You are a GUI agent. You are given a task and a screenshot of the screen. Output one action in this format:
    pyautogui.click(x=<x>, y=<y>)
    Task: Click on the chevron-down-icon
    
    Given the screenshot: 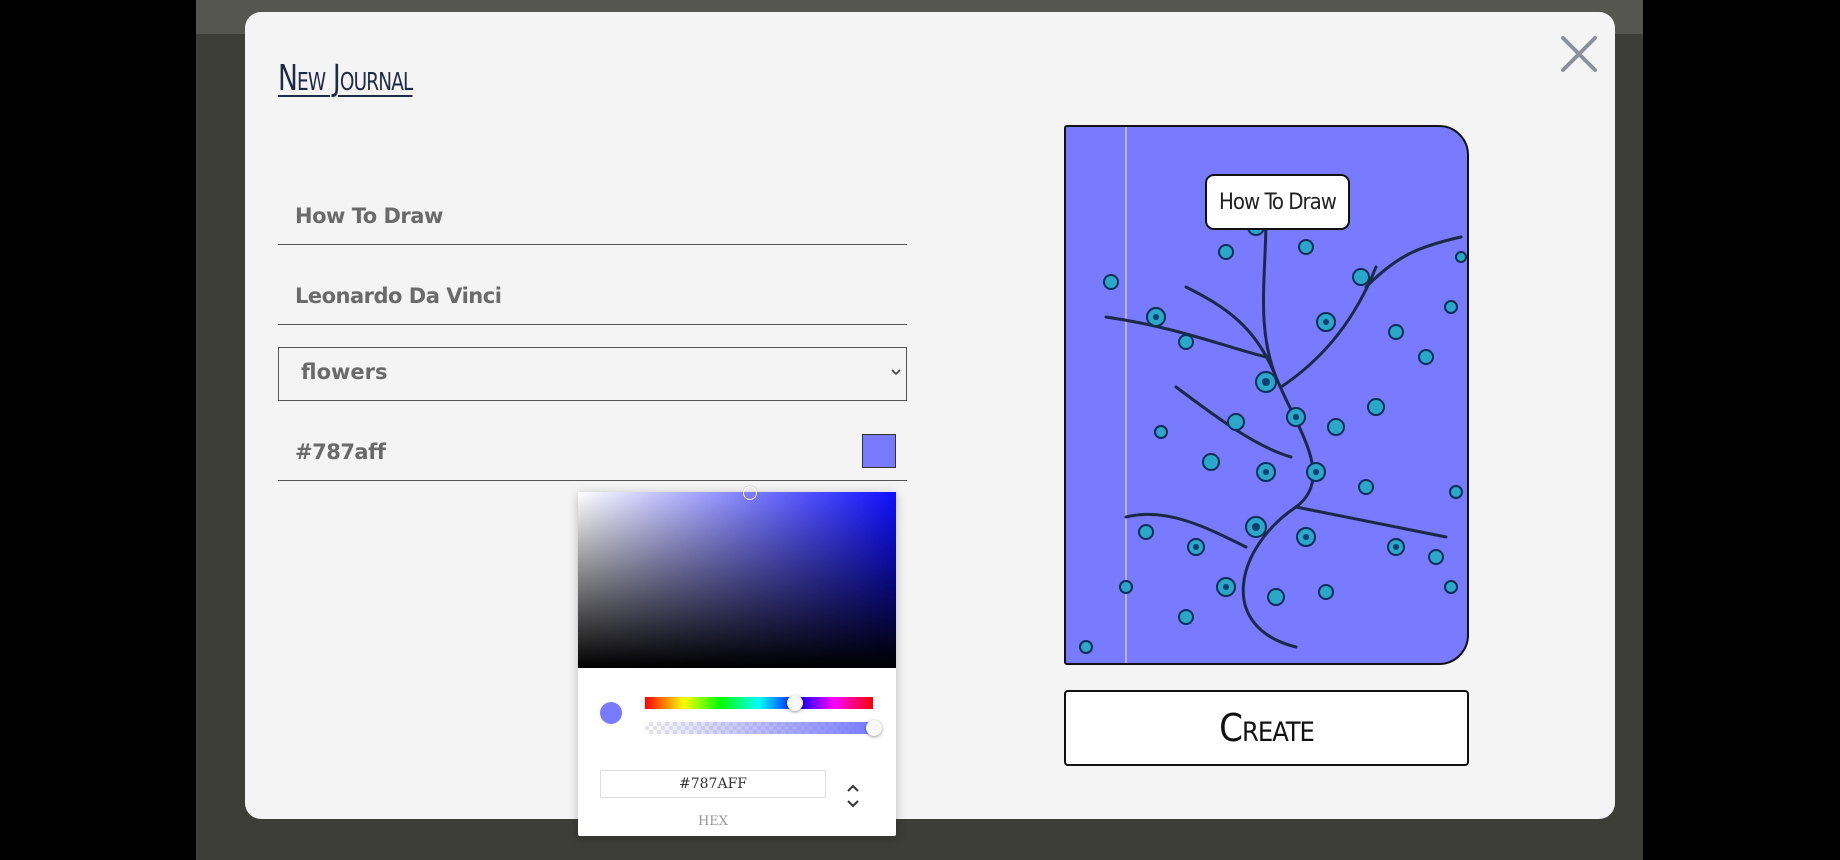 What is the action you would take?
    pyautogui.click(x=896, y=372)
    